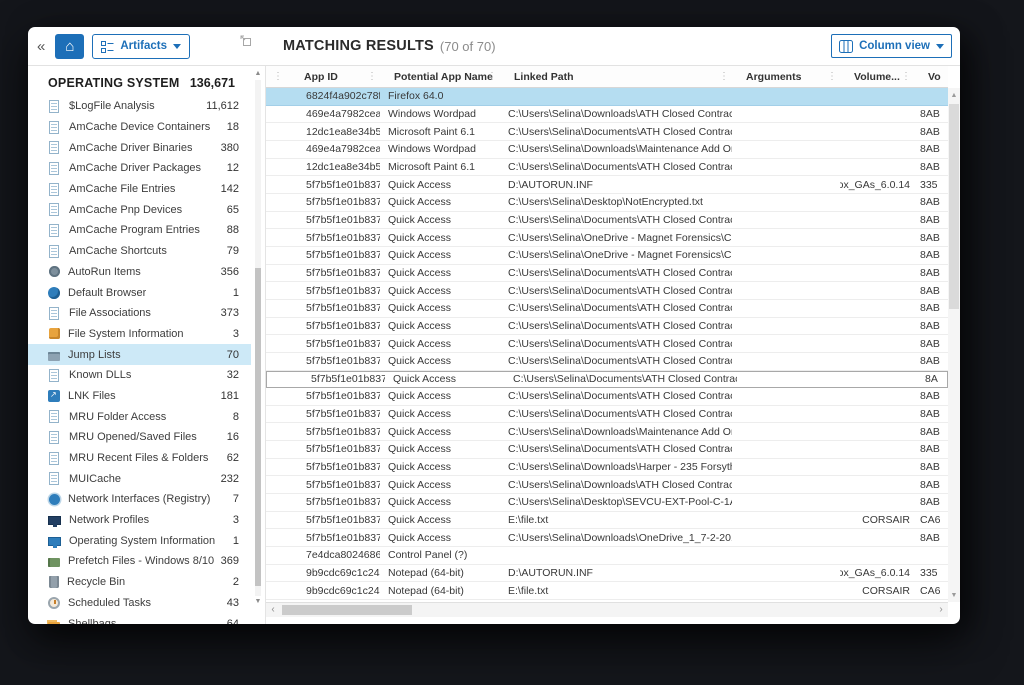 The width and height of the screenshot is (1024, 685). What do you see at coordinates (141, 46) in the screenshot?
I see `artifacts-dropdown-button: Artifacts` at bounding box center [141, 46].